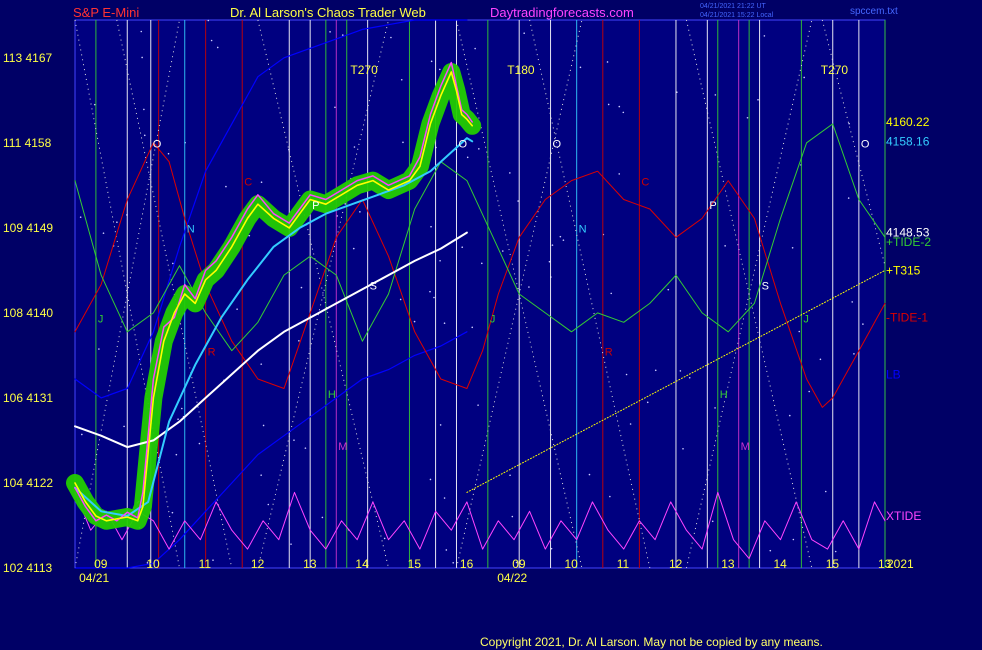 Image resolution: width=982 pixels, height=650 pixels. I want to click on x-tick-label: 10, so click(571, 564).